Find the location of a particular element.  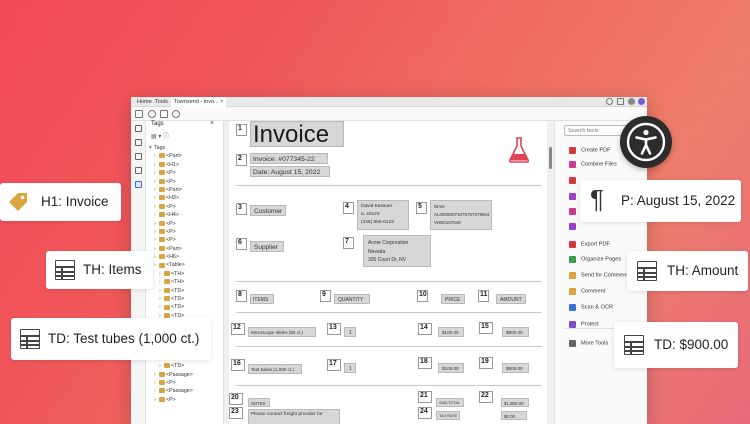

tag-tree-label: <TH> is located at coordinates (178, 282).